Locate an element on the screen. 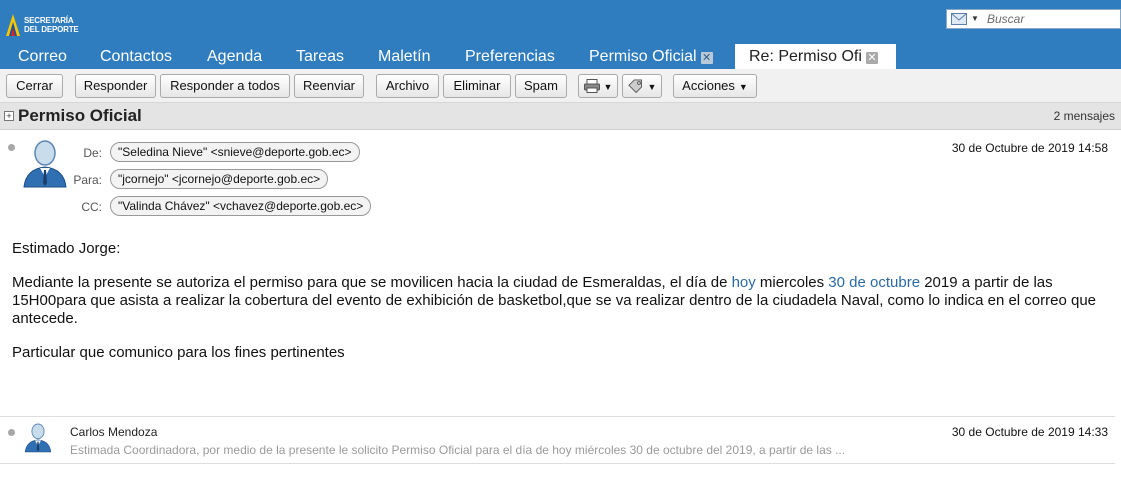  greeting: Estimado Jorge: is located at coordinates (66, 248).